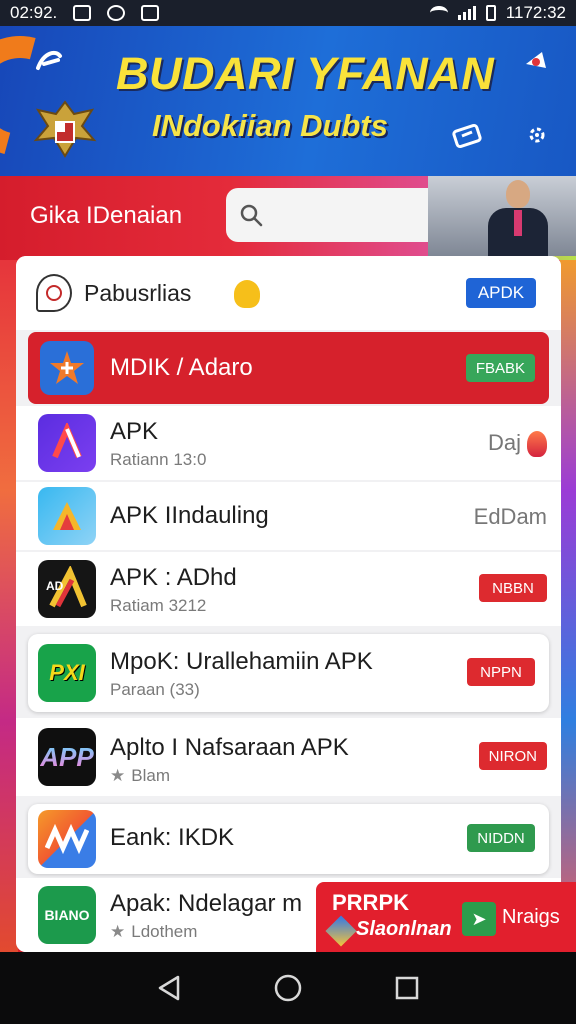 Image resolution: width=576 pixels, height=1024 pixels. I want to click on promo-banner: PRRPK Slaonlnan ➤ Nraigs, so click(446, 917).